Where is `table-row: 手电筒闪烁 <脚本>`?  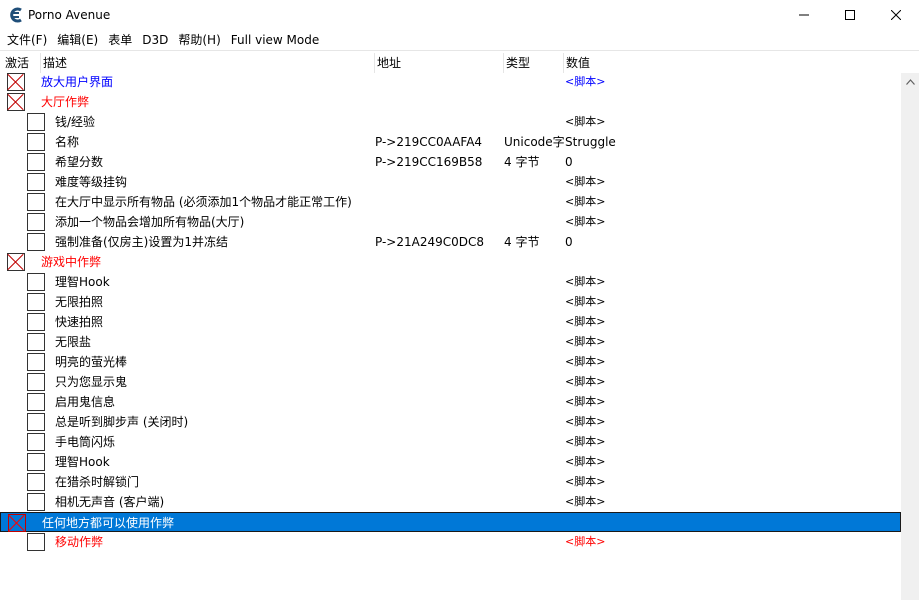 table-row: 手电筒闪烁 <脚本> is located at coordinates (450, 442).